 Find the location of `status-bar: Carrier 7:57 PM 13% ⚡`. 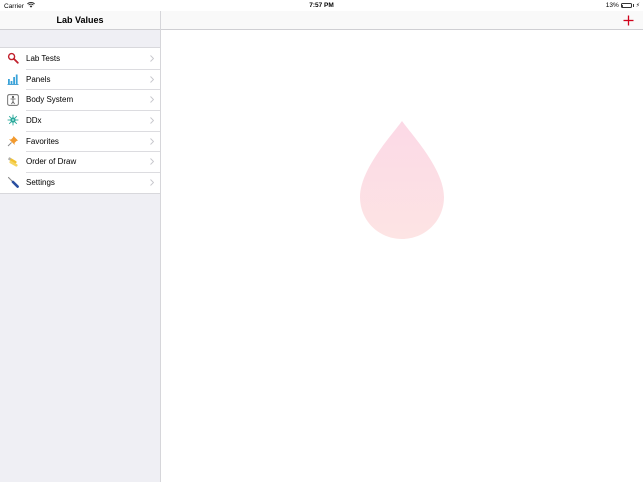

status-bar: Carrier 7:57 PM 13% ⚡ is located at coordinates (321, 5).